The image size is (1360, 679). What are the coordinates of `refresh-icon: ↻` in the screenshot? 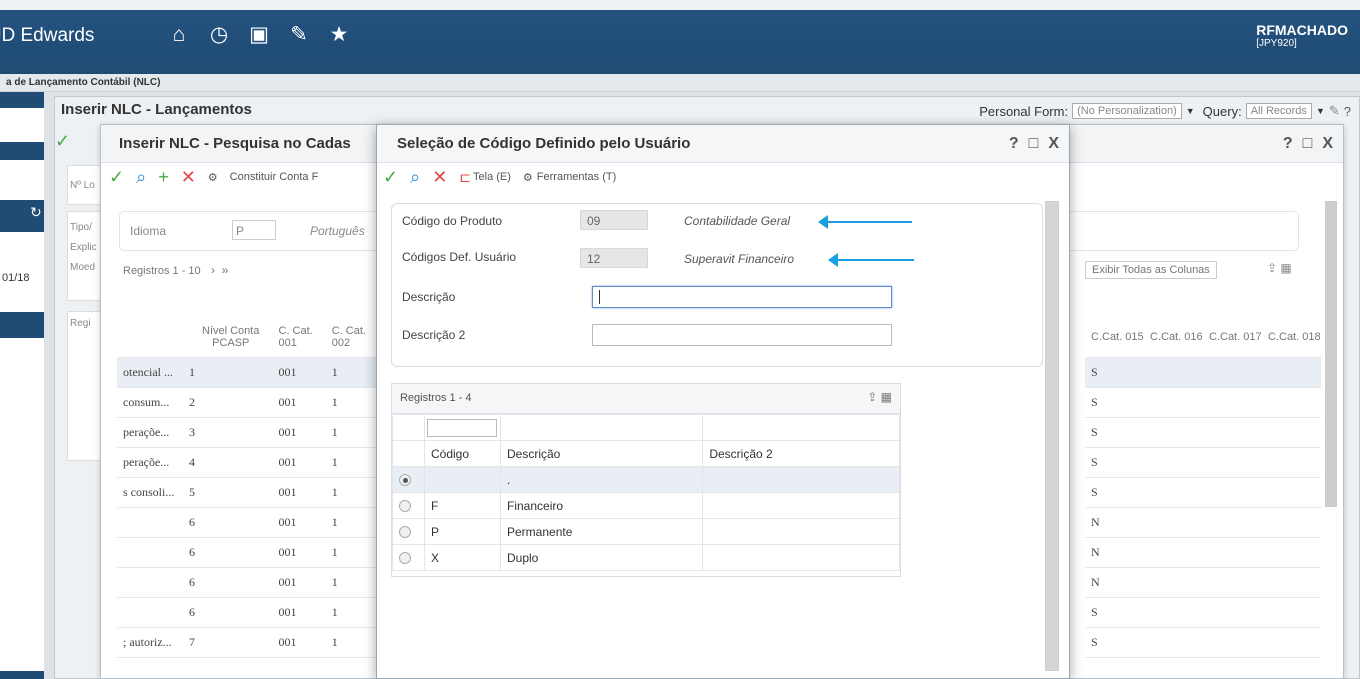 It's located at (36, 212).